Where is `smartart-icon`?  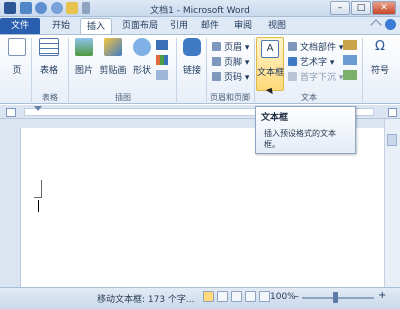 smartart-icon is located at coordinates (162, 45).